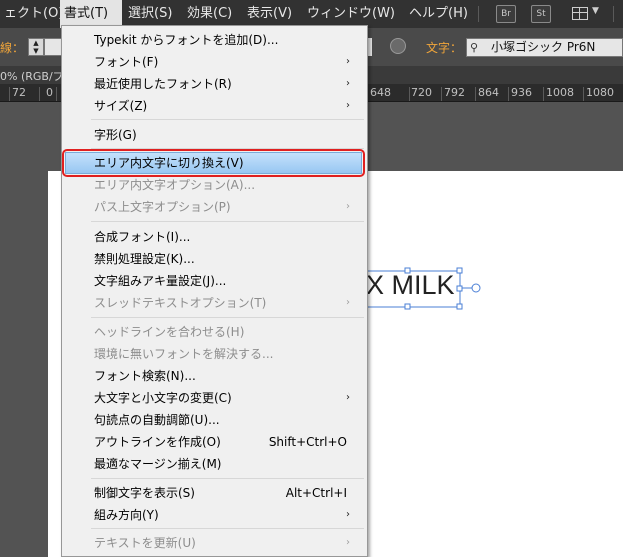  Describe the element at coordinates (438, 14) in the screenshot. I see `menu-help: ヘルプ(H)` at that location.